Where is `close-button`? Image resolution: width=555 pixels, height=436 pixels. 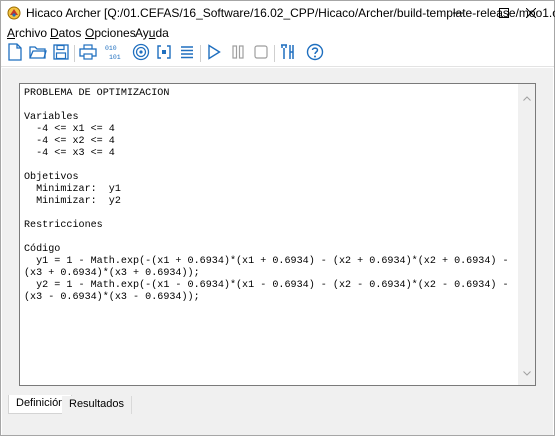 close-button is located at coordinates (531, 13).